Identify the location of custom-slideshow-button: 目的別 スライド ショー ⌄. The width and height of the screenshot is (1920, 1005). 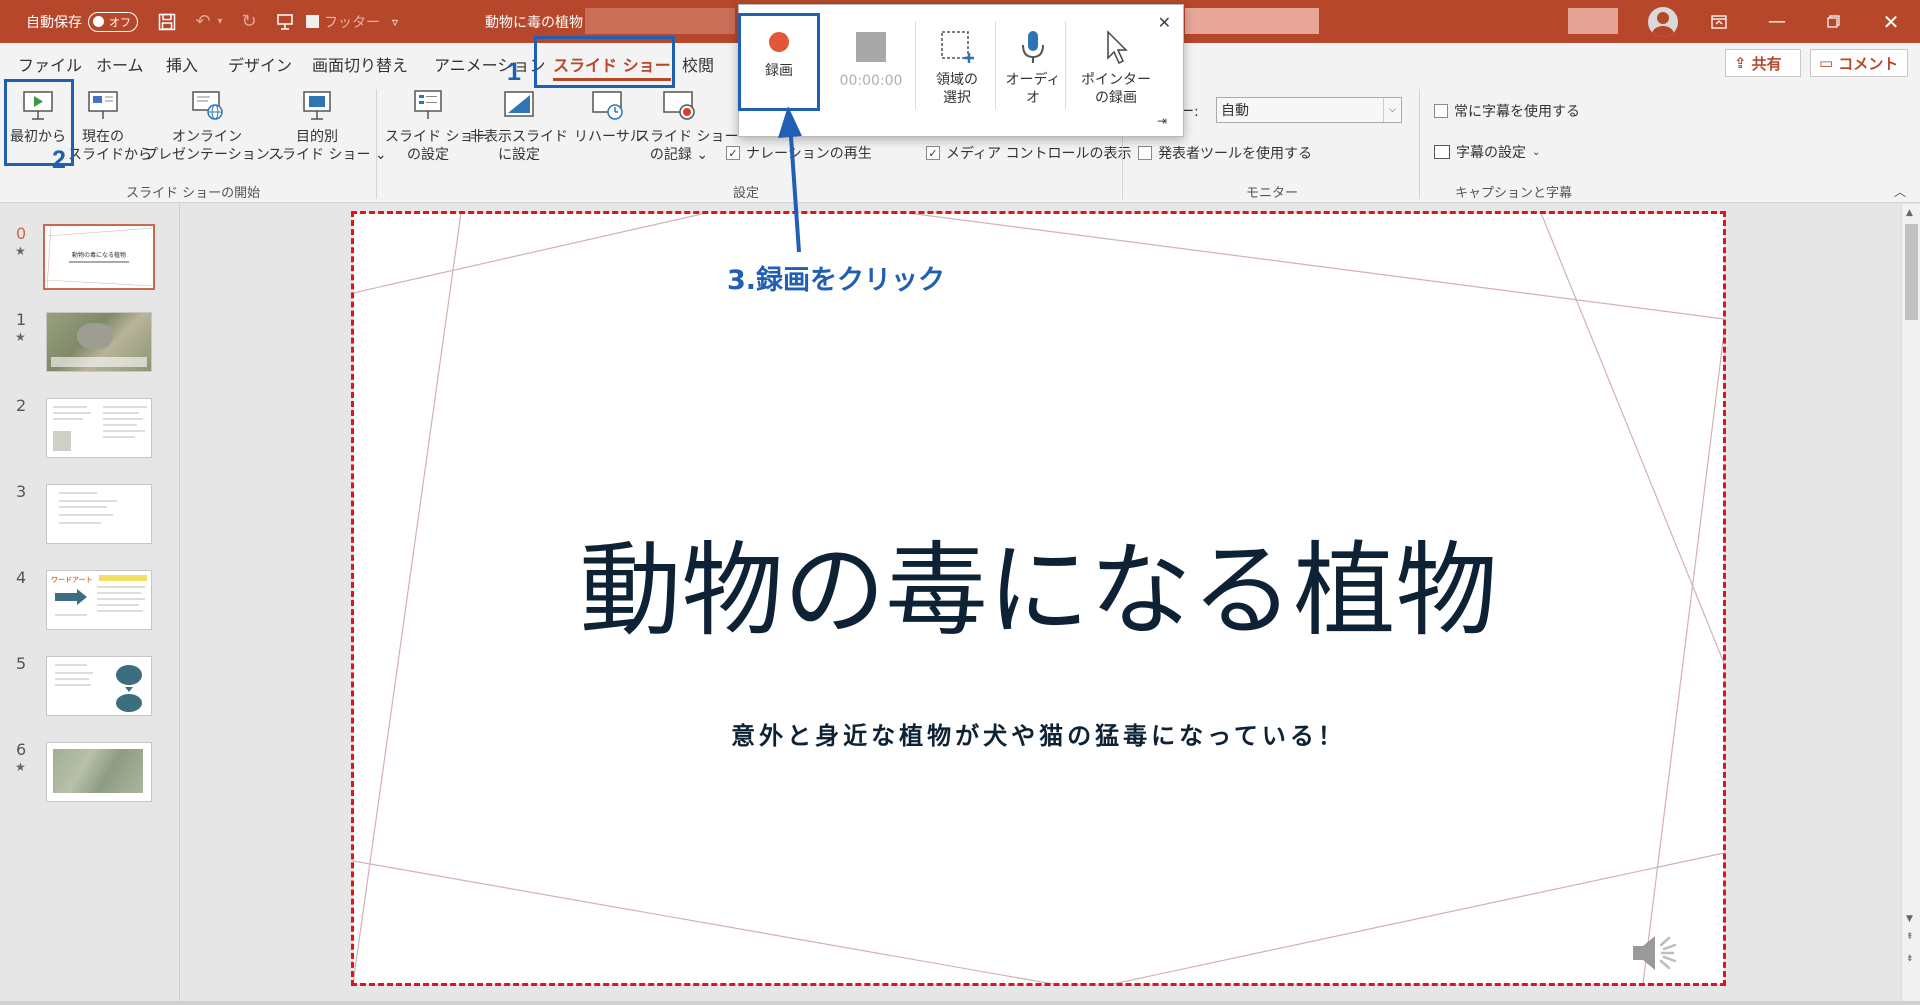
(327, 126).